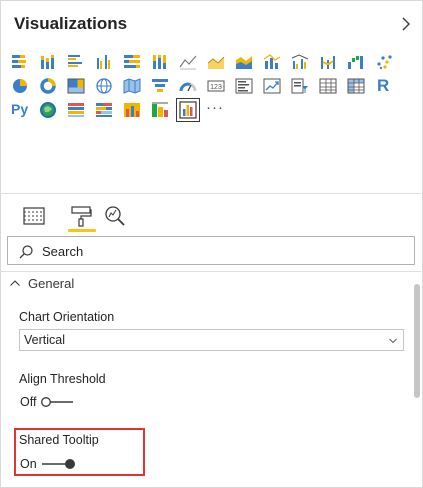  What do you see at coordinates (188, 62) in the screenshot?
I see `line-chart-icon` at bounding box center [188, 62].